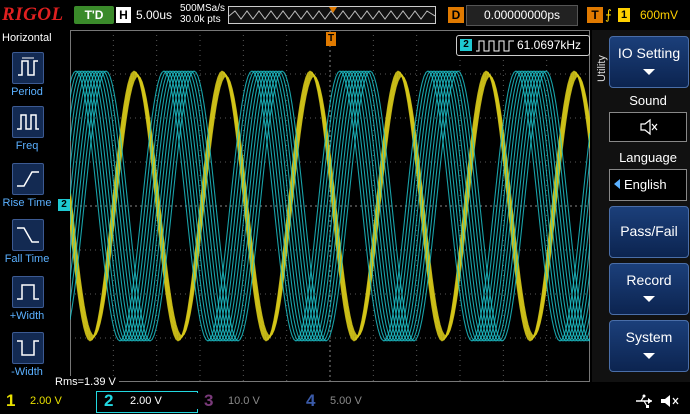 This screenshot has height=414, width=690. I want to click on trigger-position-marker: T, so click(331, 39).